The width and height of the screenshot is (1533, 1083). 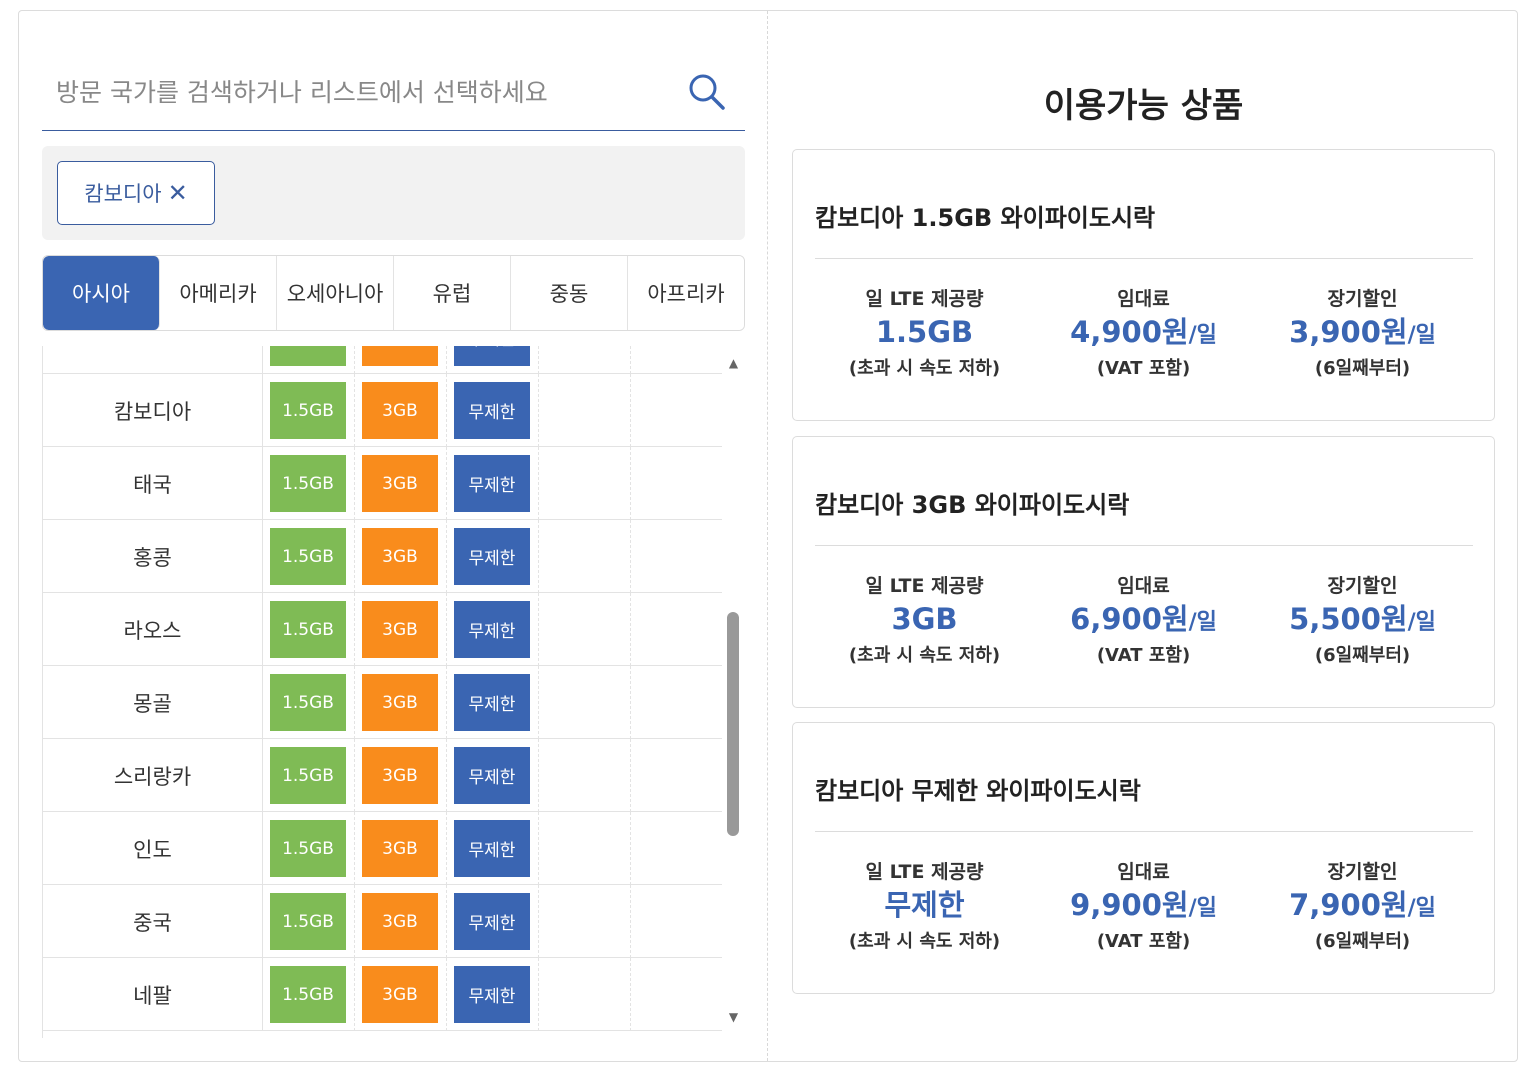 I want to click on close-icon: ✕, so click(x=178, y=193).